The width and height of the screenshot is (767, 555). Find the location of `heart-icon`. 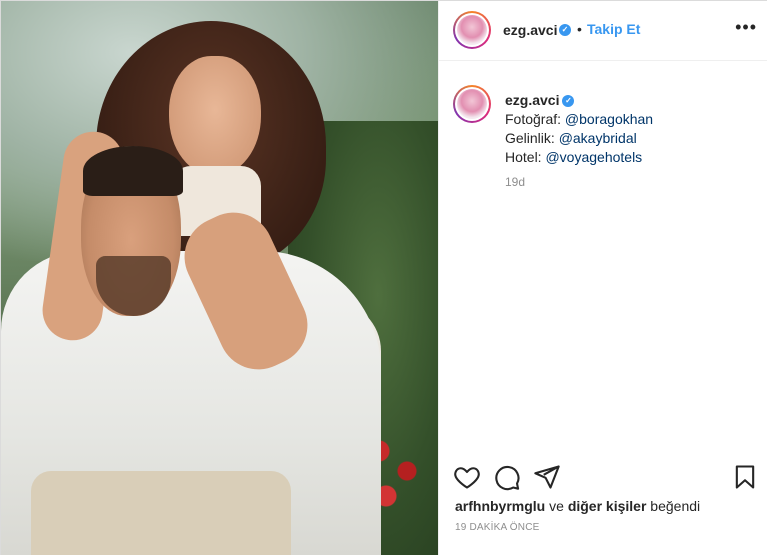

heart-icon is located at coordinates (467, 477).